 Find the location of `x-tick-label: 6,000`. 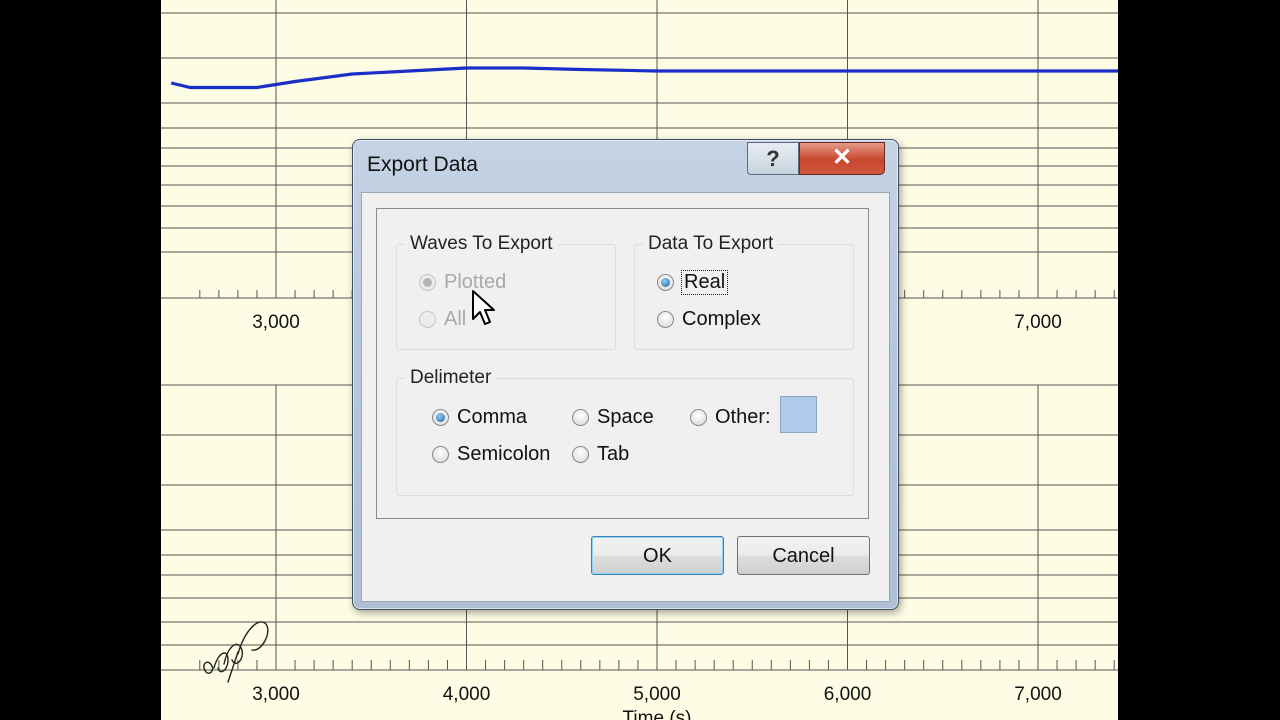

x-tick-label: 6,000 is located at coordinates (847, 694).